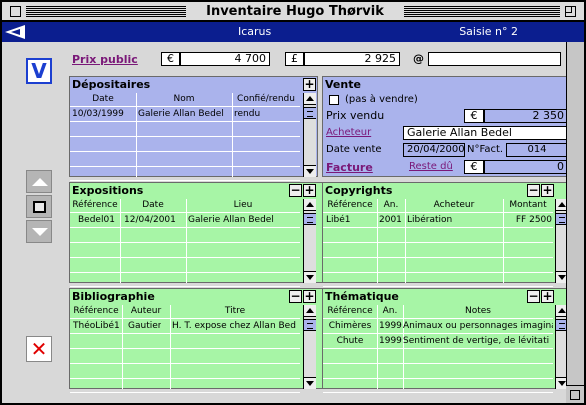 The width and height of the screenshot is (586, 405). What do you see at coordinates (355, 115) in the screenshot?
I see `prix-vendu-label: Prix vendu` at bounding box center [355, 115].